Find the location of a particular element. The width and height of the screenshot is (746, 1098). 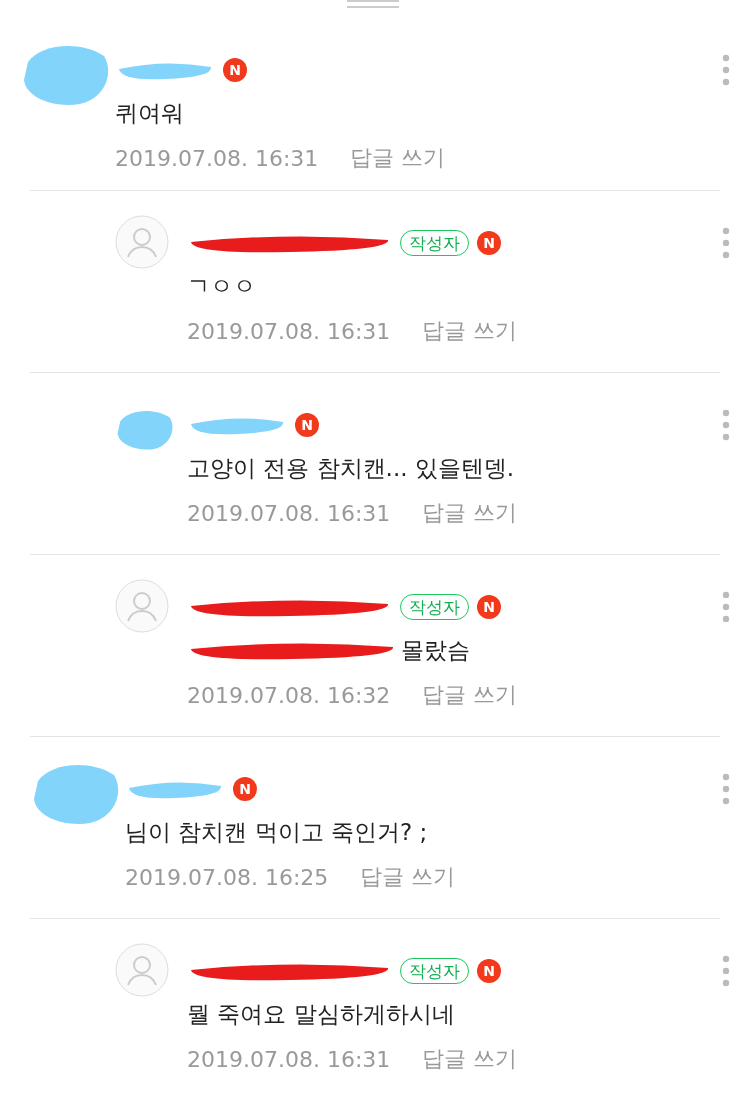

comment-time: 2019.07.08. 16:25 is located at coordinates (227, 877).